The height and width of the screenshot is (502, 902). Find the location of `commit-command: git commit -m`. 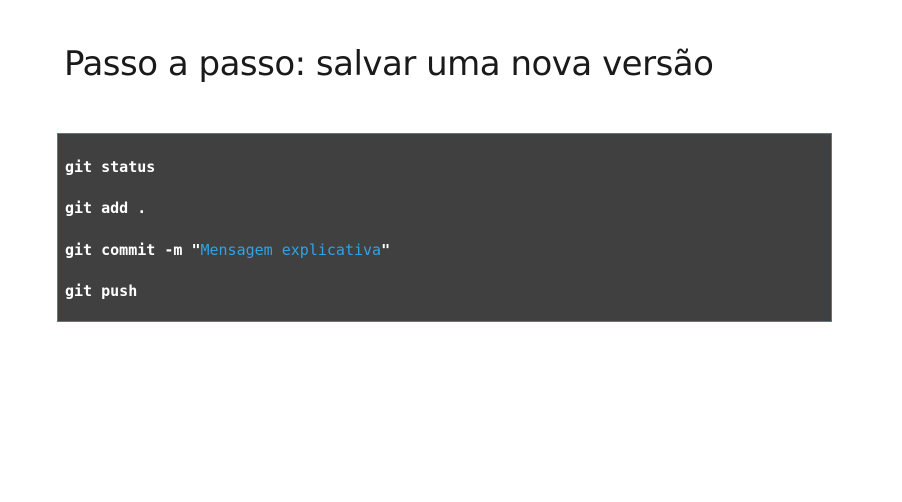

commit-command: git commit -m is located at coordinates (128, 250).